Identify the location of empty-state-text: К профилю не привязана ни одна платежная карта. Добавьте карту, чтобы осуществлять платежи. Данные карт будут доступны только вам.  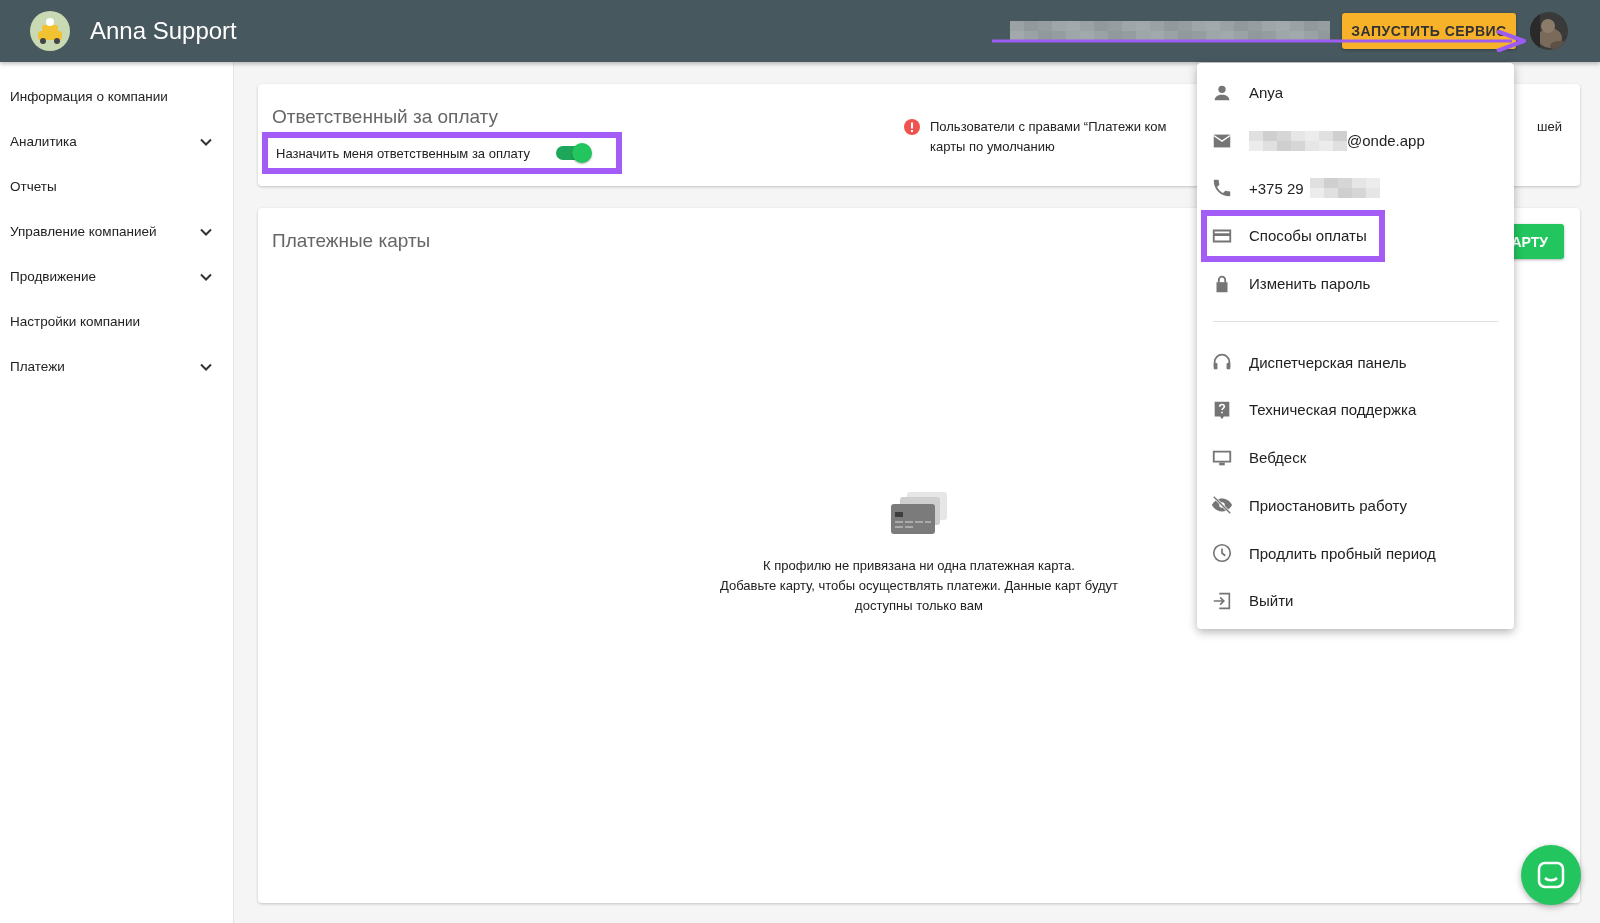
(919, 586).